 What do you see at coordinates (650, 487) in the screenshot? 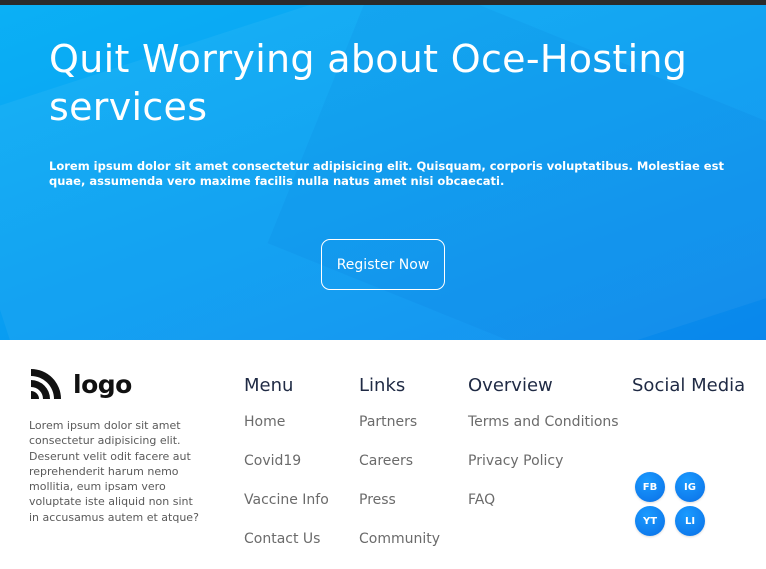
I see `facebook-icon: FB` at bounding box center [650, 487].